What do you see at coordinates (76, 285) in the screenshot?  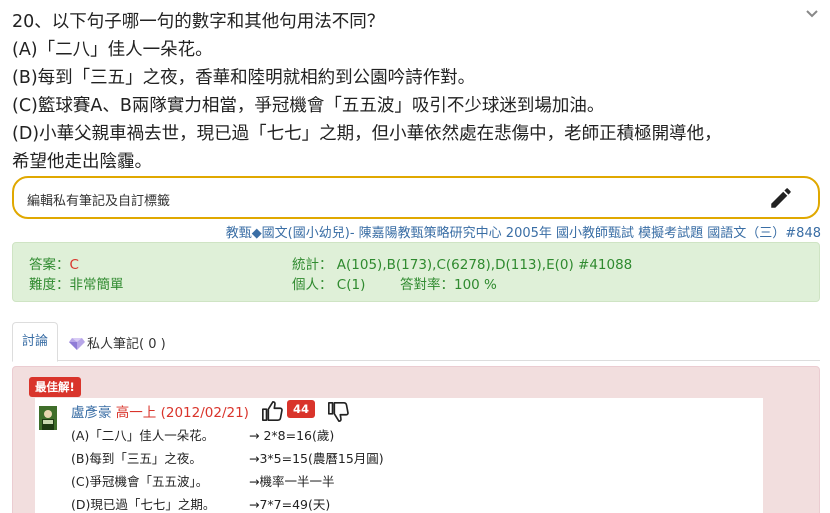 I see `difficulty: 難度：非常簡單` at bounding box center [76, 285].